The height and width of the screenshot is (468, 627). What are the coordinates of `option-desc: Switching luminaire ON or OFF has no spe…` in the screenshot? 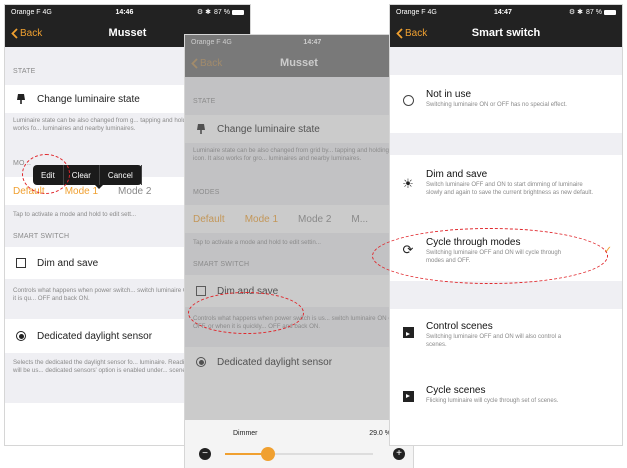 It's located at (496, 105).